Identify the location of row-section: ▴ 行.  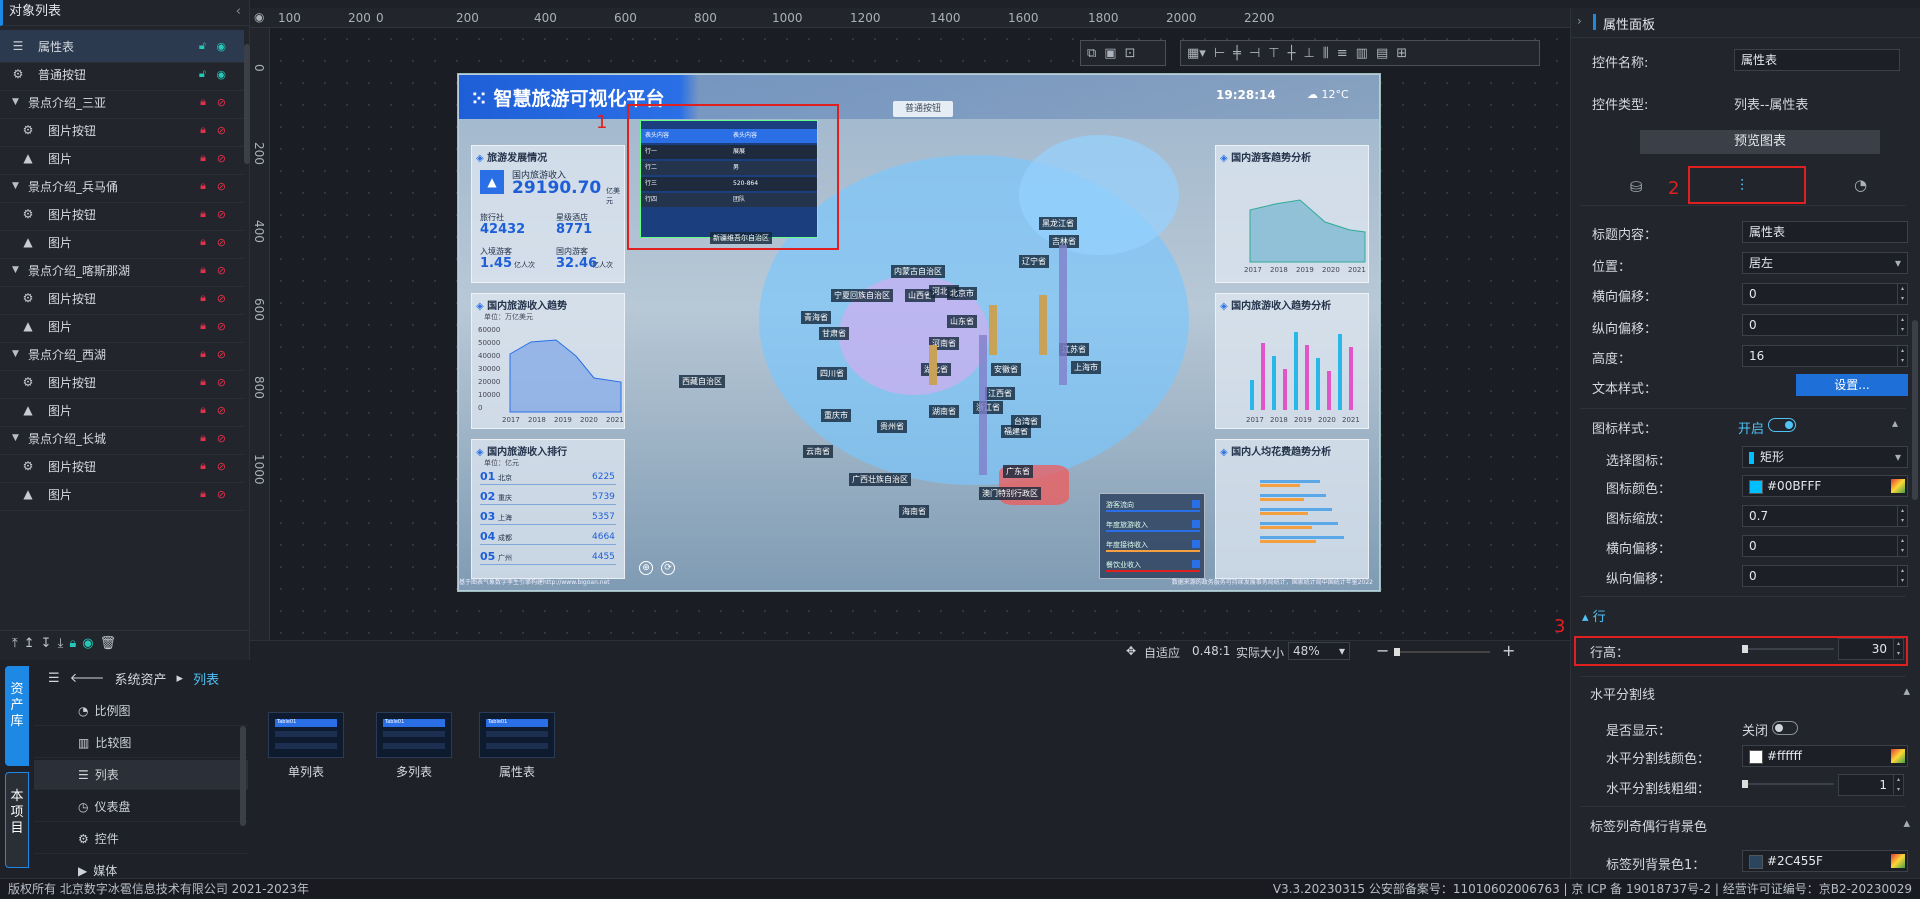
(1594, 615).